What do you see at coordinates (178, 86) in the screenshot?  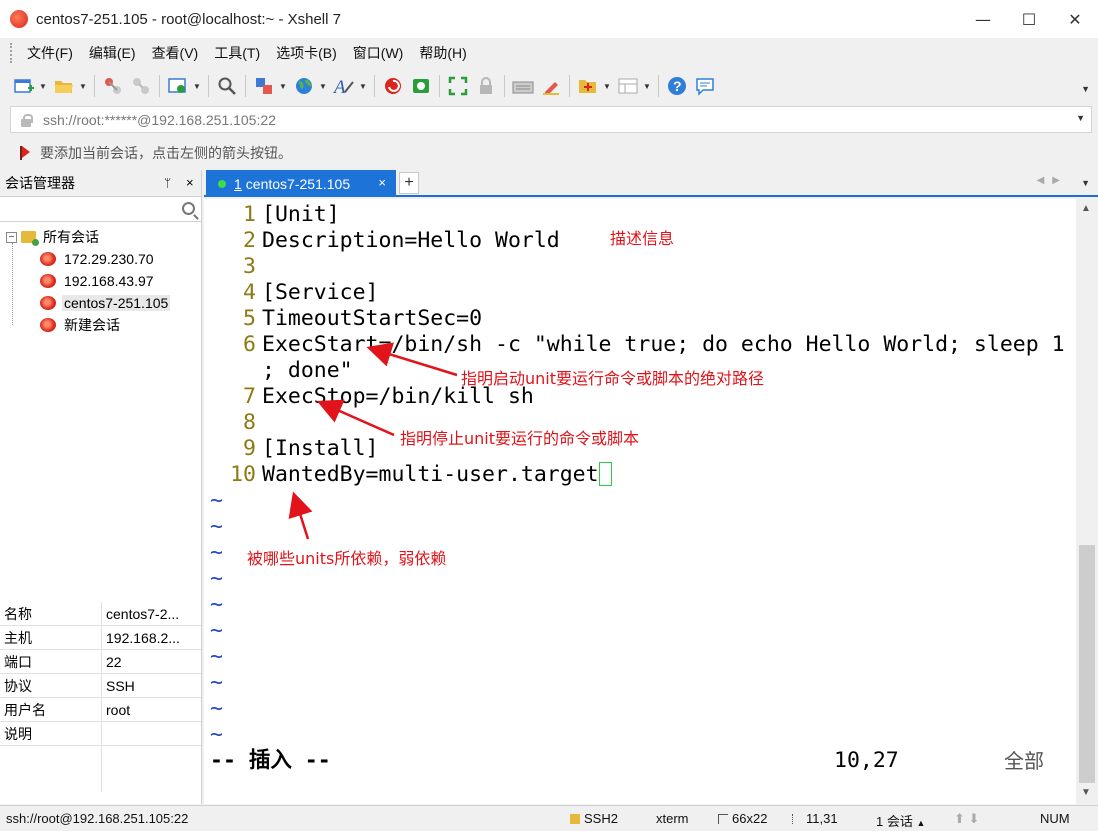 I see `properties-button` at bounding box center [178, 86].